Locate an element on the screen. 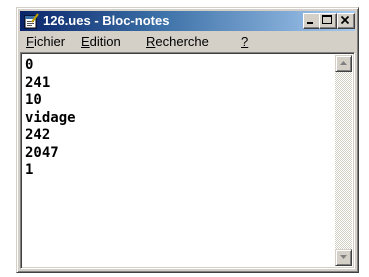  menu-edition: Edition is located at coordinates (101, 42).